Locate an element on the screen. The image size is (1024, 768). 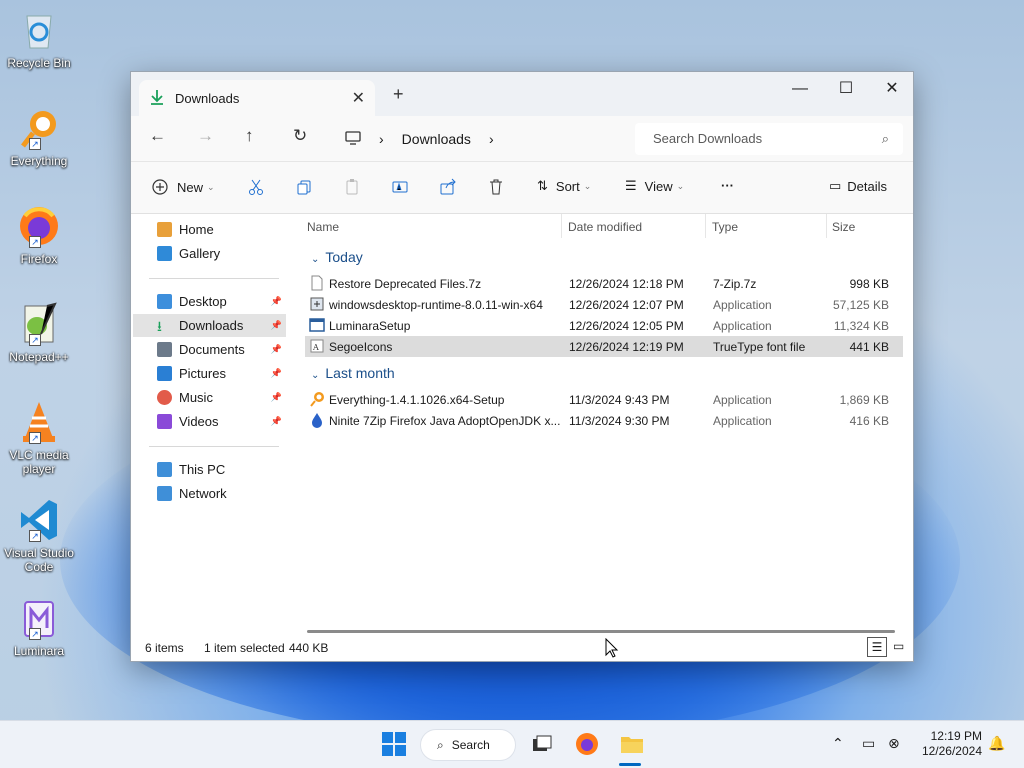
details-view-icon: ☰ is located at coordinates (877, 647).